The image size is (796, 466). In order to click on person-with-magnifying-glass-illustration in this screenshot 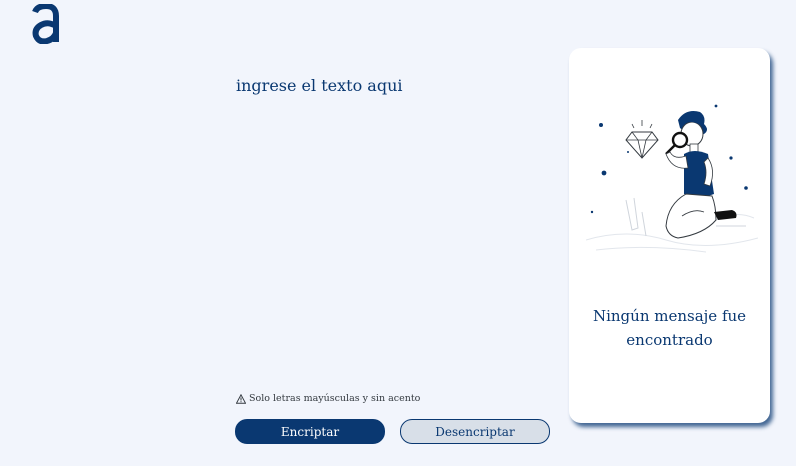, I will do `click(672, 180)`.